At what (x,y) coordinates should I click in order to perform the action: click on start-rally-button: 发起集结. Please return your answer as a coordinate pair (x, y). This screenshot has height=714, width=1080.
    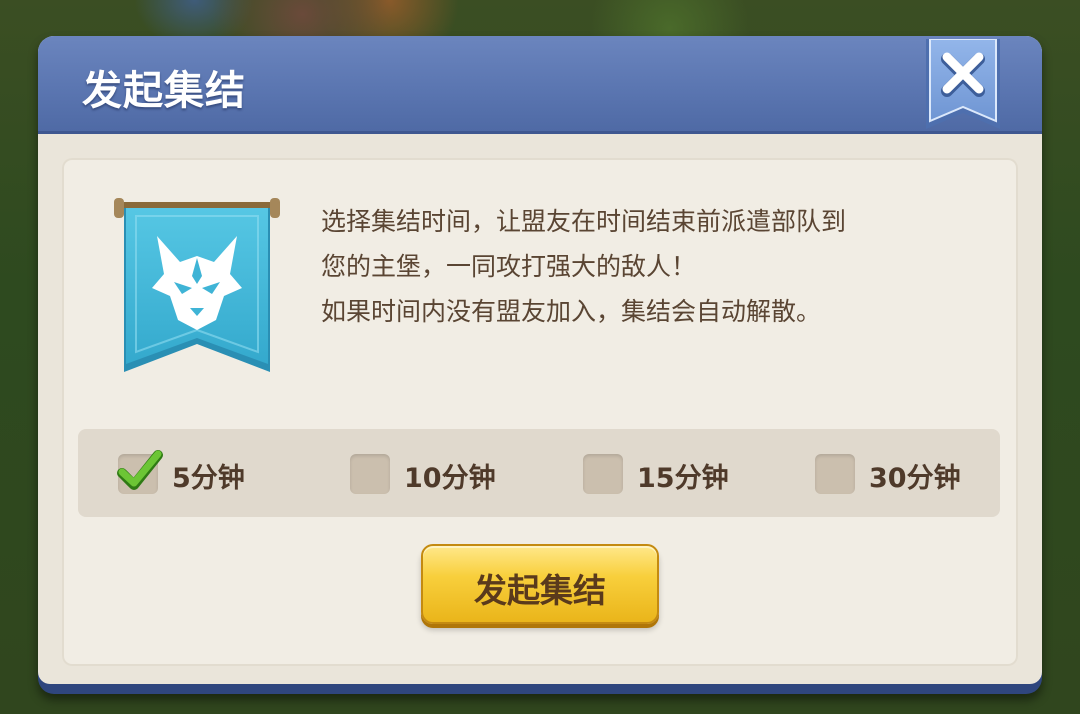
    Looking at the image, I should click on (540, 584).